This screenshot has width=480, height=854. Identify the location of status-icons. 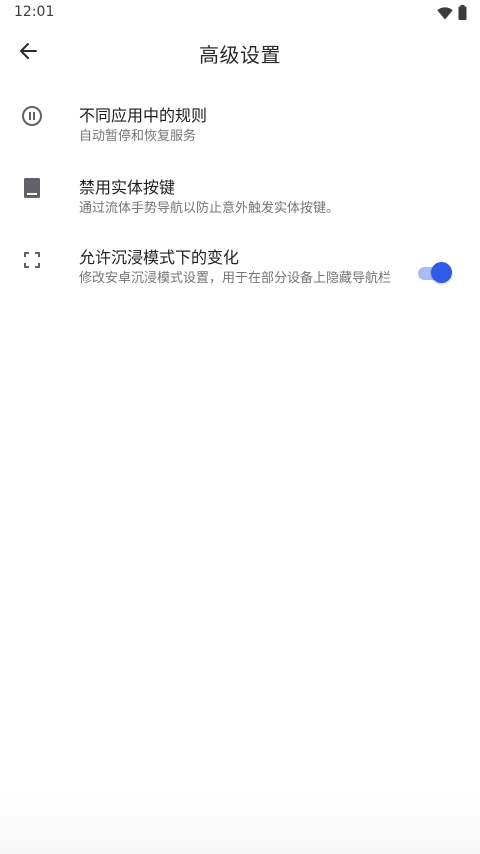
(452, 14).